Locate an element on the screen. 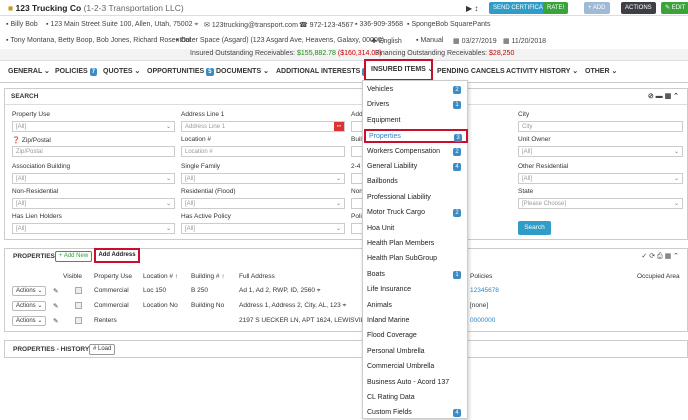 The height and width of the screenshot is (420, 688). tab-opportunities: OPPORTUNITIES 5 is located at coordinates (180, 72).